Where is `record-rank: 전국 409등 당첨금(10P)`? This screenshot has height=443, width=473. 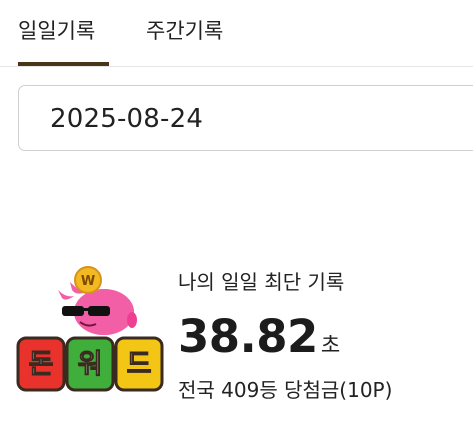 record-rank: 전국 409등 당첨금(10P) is located at coordinates (285, 390).